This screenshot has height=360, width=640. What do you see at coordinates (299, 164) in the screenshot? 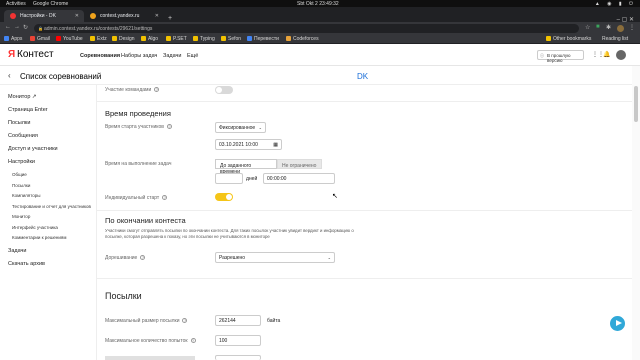
I see `duration-mode-unlimited: Не ограничено` at bounding box center [299, 164].